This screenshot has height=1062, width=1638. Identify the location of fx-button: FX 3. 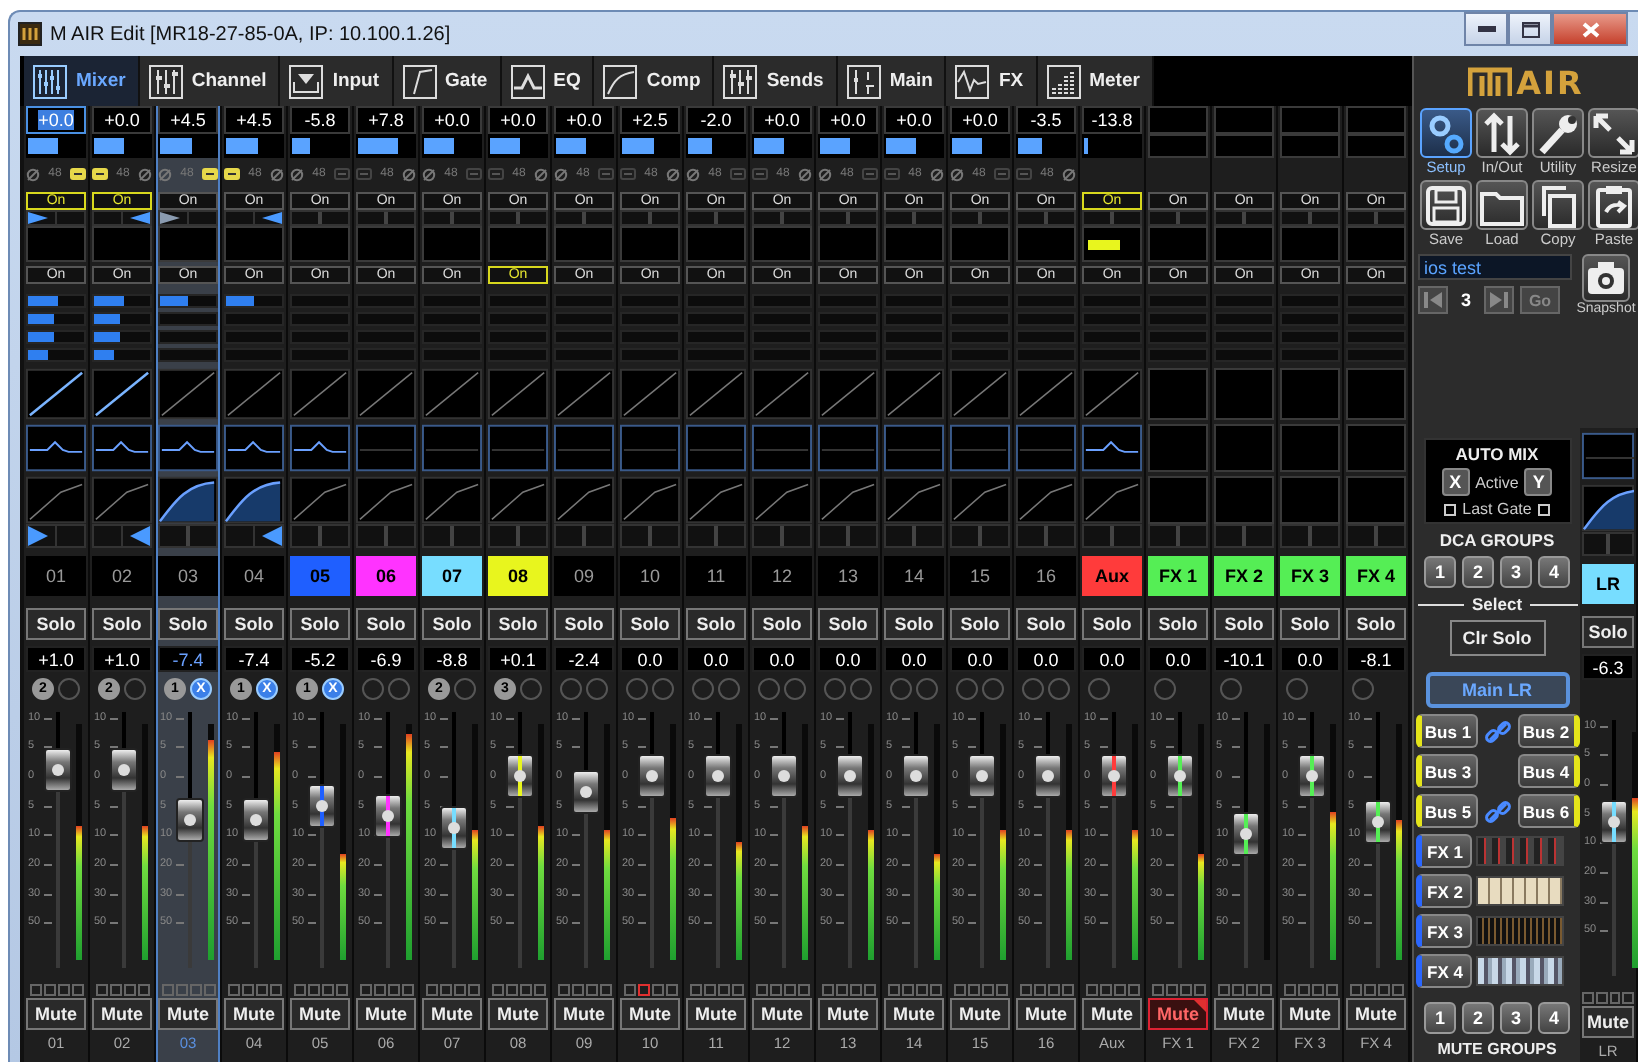
(1443, 931).